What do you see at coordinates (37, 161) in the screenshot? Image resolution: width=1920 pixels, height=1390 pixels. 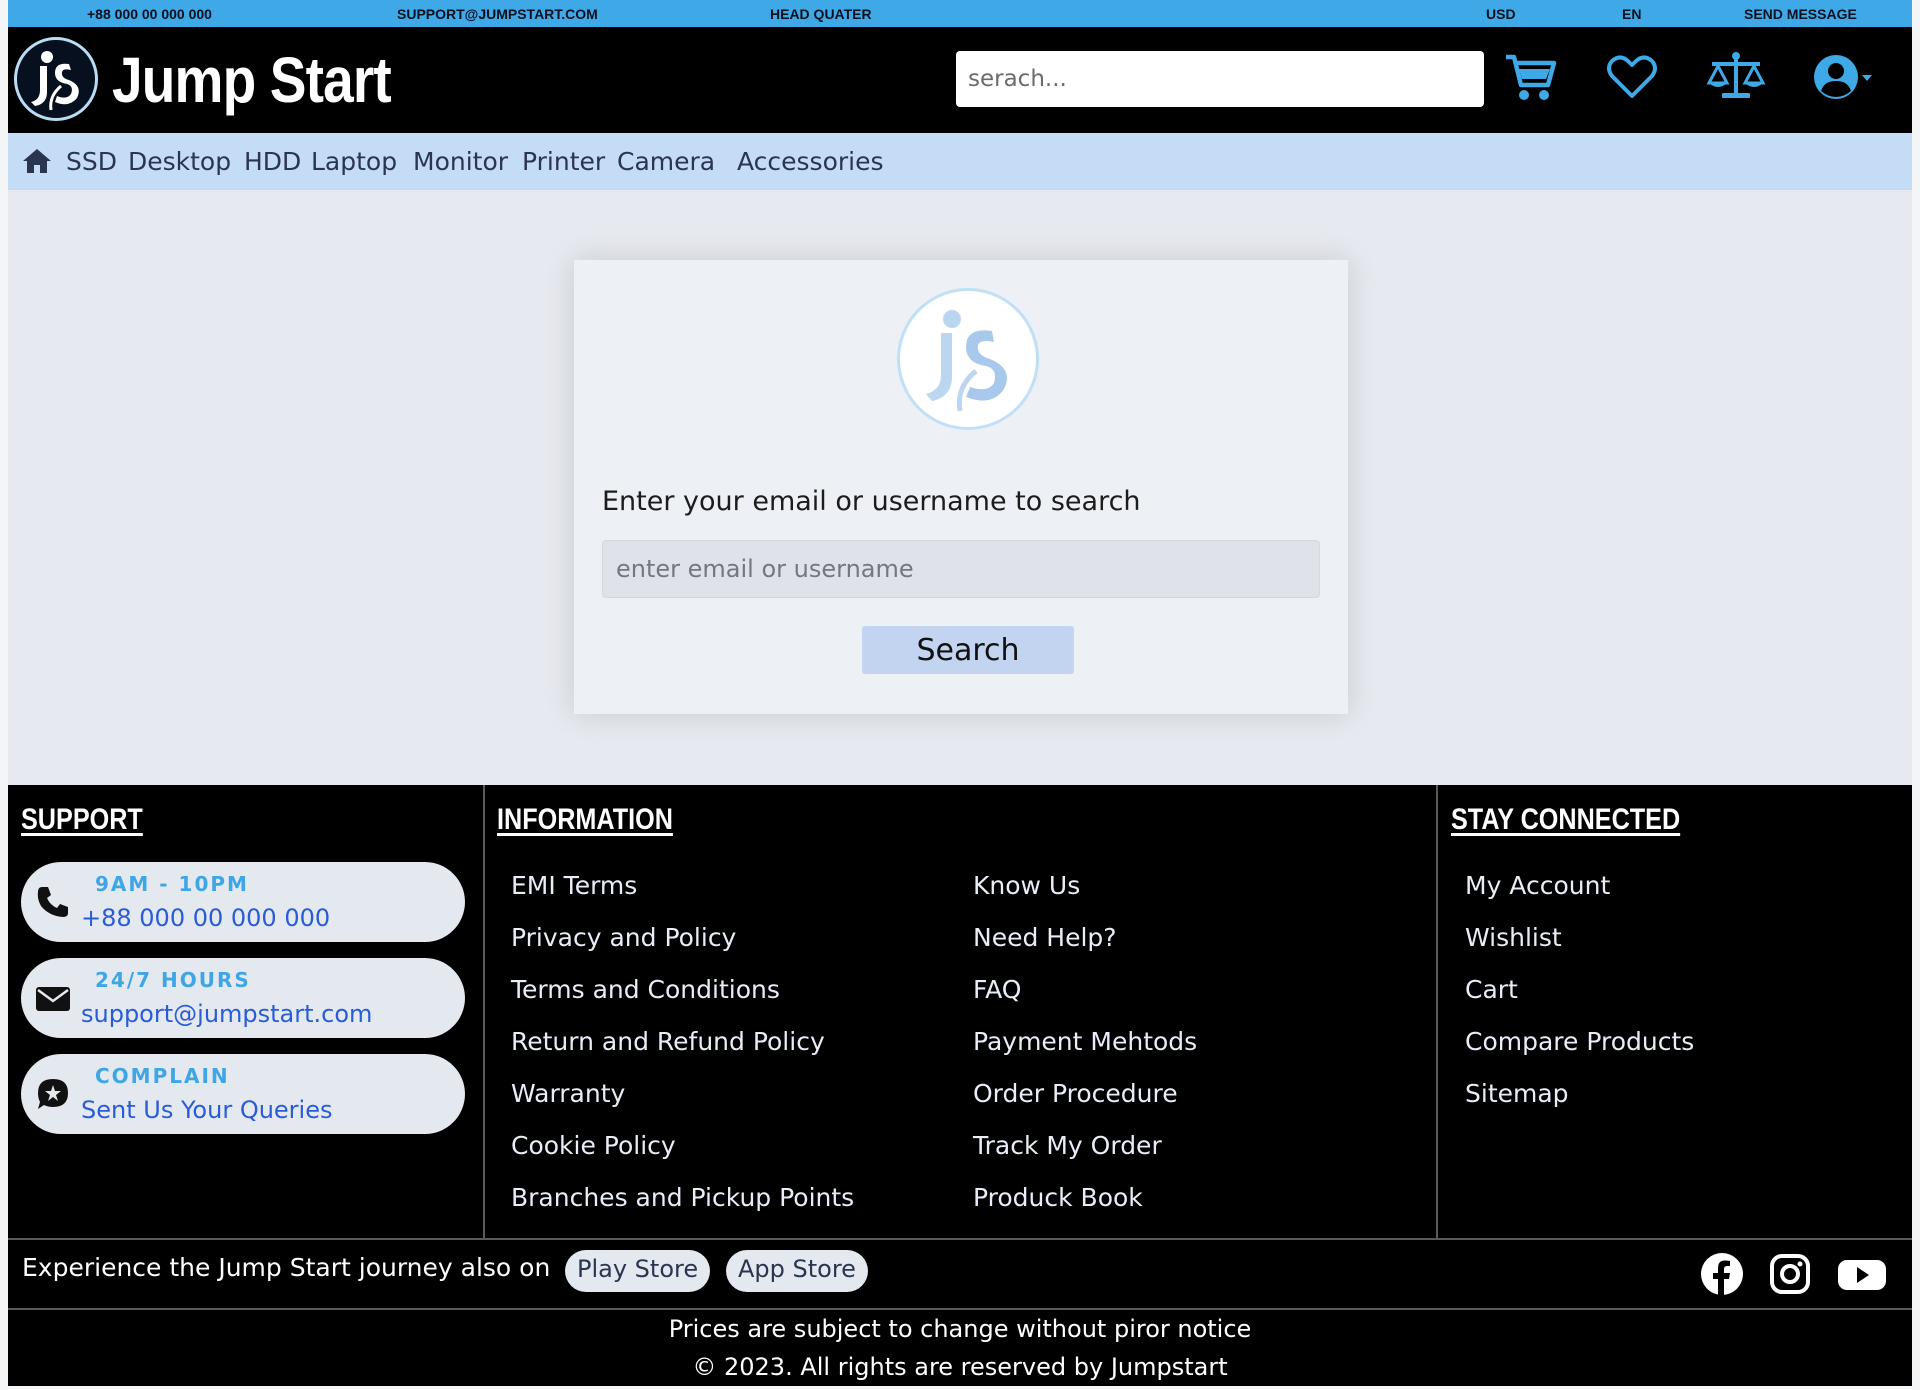 I see `home-icon` at bounding box center [37, 161].